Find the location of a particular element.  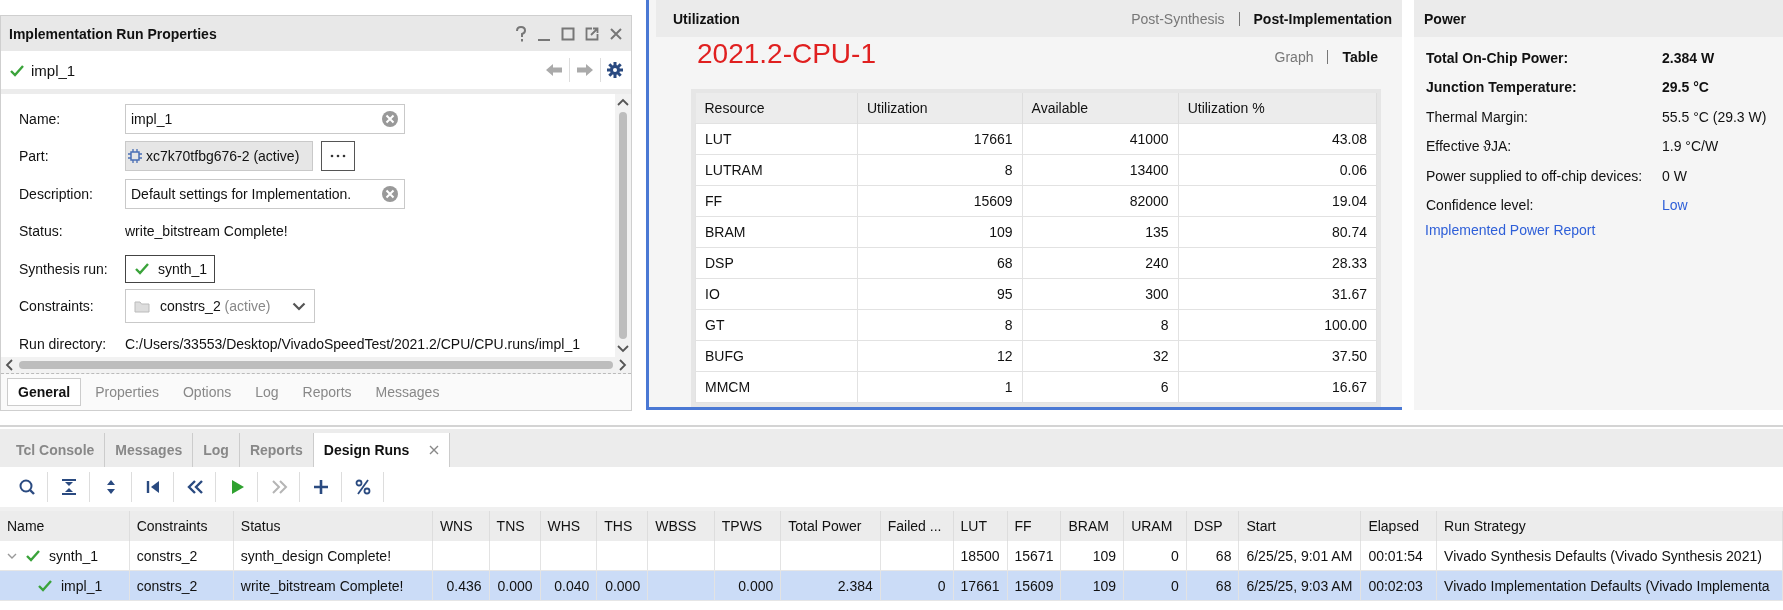

run-name: impl_1 is located at coordinates (54, 70).